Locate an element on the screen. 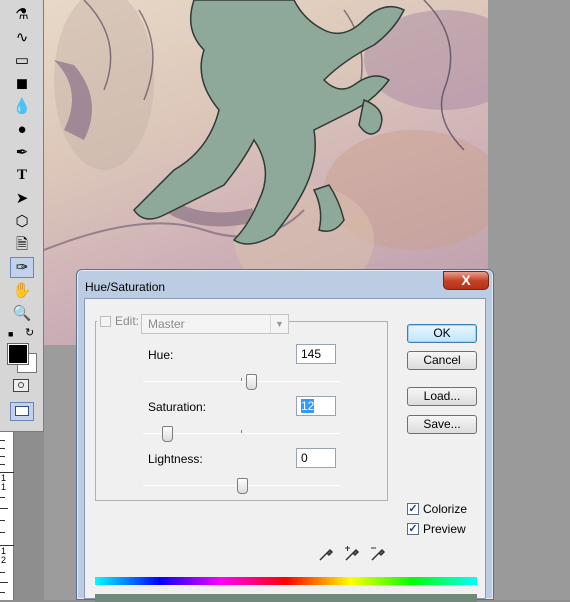 Image resolution: width=570 pixels, height=602 pixels. notes-icon: 🗎 is located at coordinates (22, 244).